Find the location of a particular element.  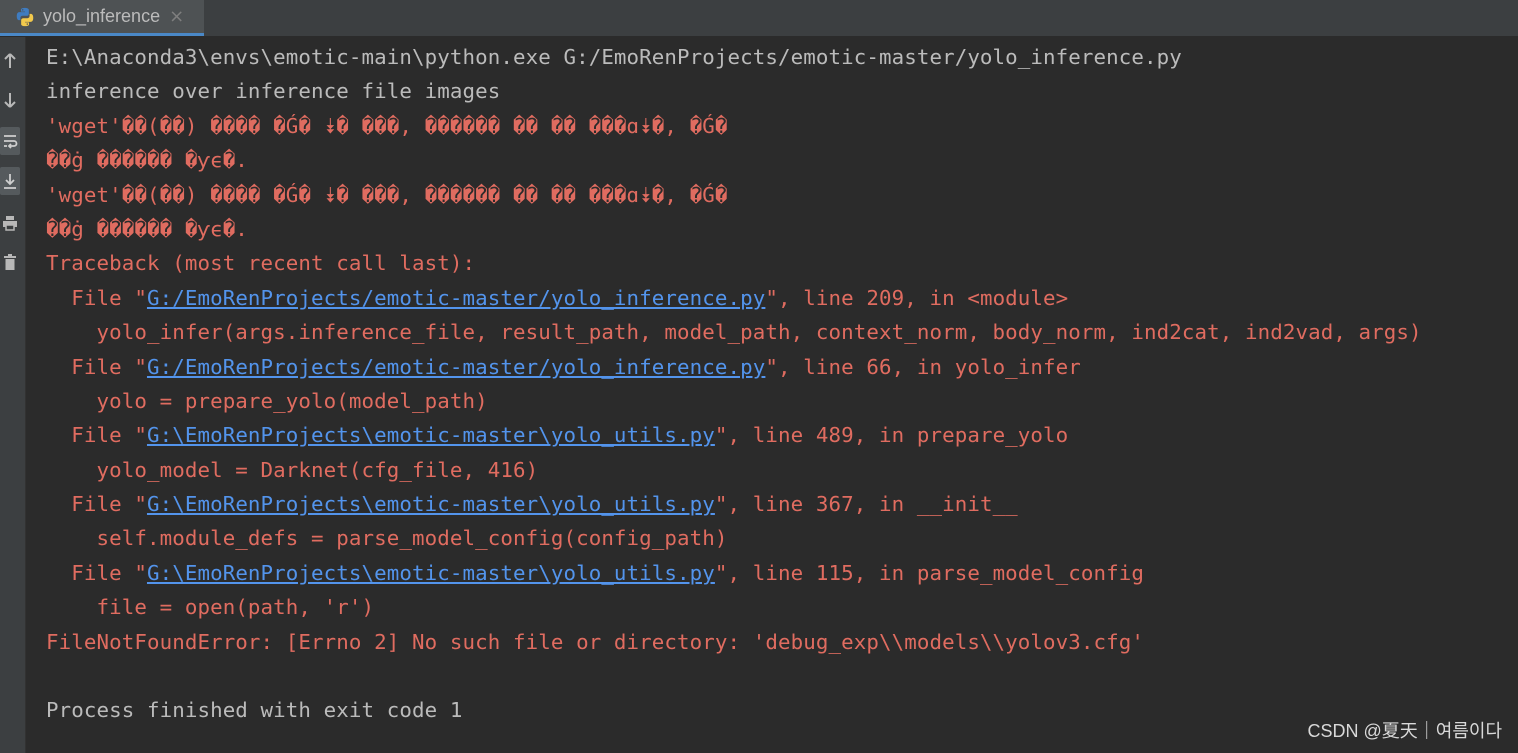

tab-yolo-inference: yolo_inference × is located at coordinates (102, 18).